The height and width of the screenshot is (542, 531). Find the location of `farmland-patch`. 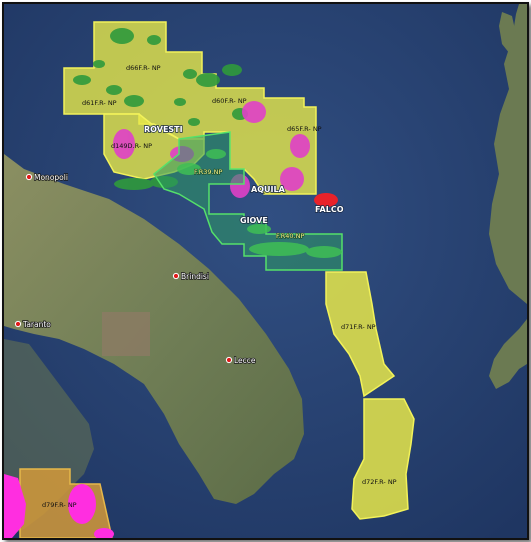

farmland-patch is located at coordinates (126, 334).